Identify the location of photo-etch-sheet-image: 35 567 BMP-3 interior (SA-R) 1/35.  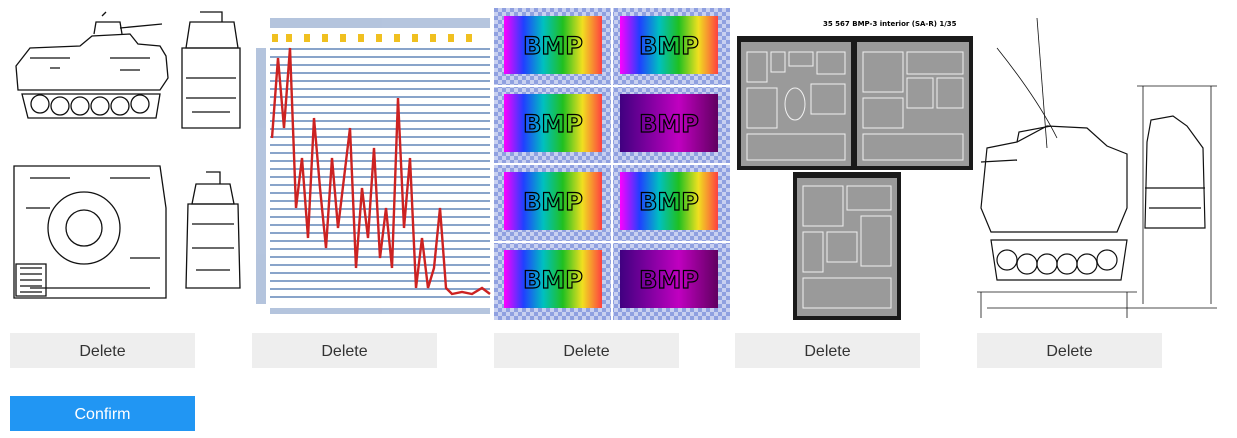
(855, 164).